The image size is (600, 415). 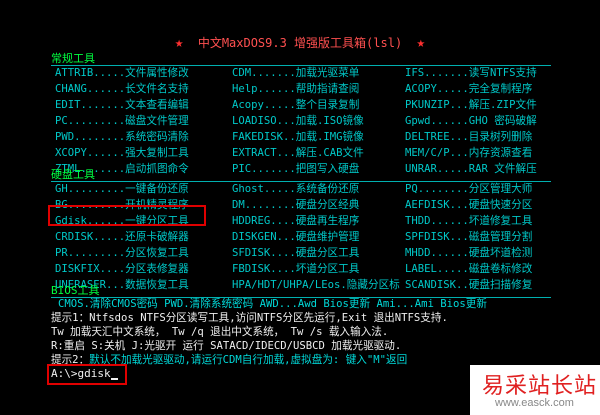 What do you see at coordinates (469, 221) in the screenshot?
I see `tool-entry: THDD......坏道修复工具` at bounding box center [469, 221].